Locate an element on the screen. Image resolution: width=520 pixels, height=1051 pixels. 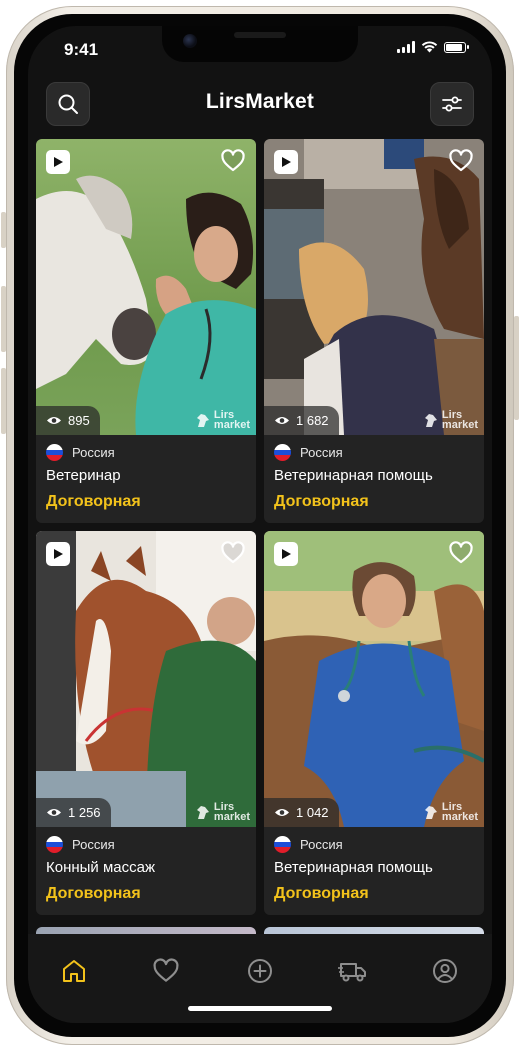
power-button is located at coordinates (516, 368).